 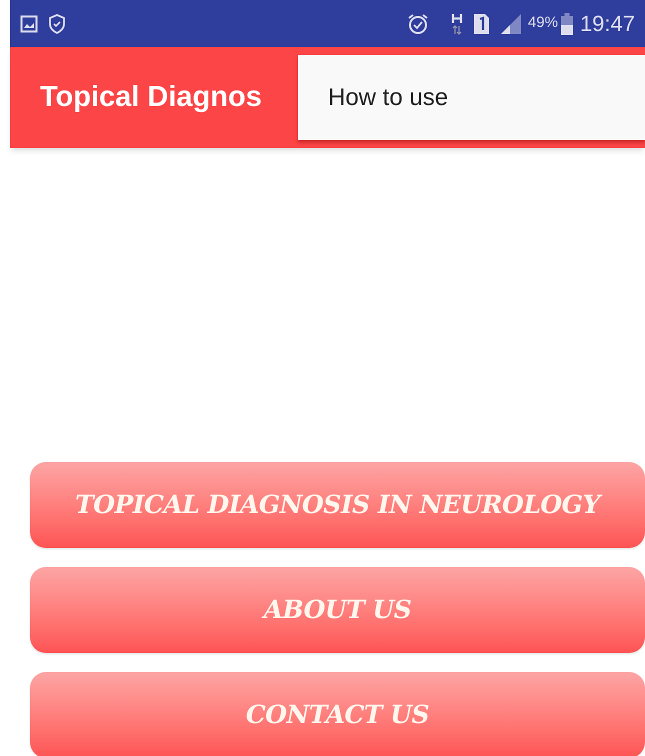 What do you see at coordinates (543, 23) in the screenshot?
I see `battery-percentage: 49%` at bounding box center [543, 23].